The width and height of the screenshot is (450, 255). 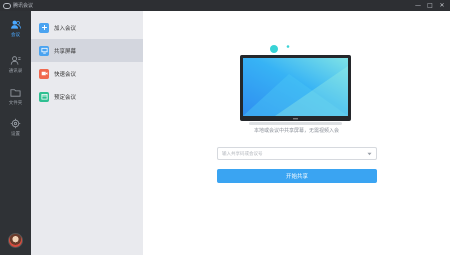 I want to click on menu-label-schedule-meeting: 预定会议, so click(x=65, y=97).